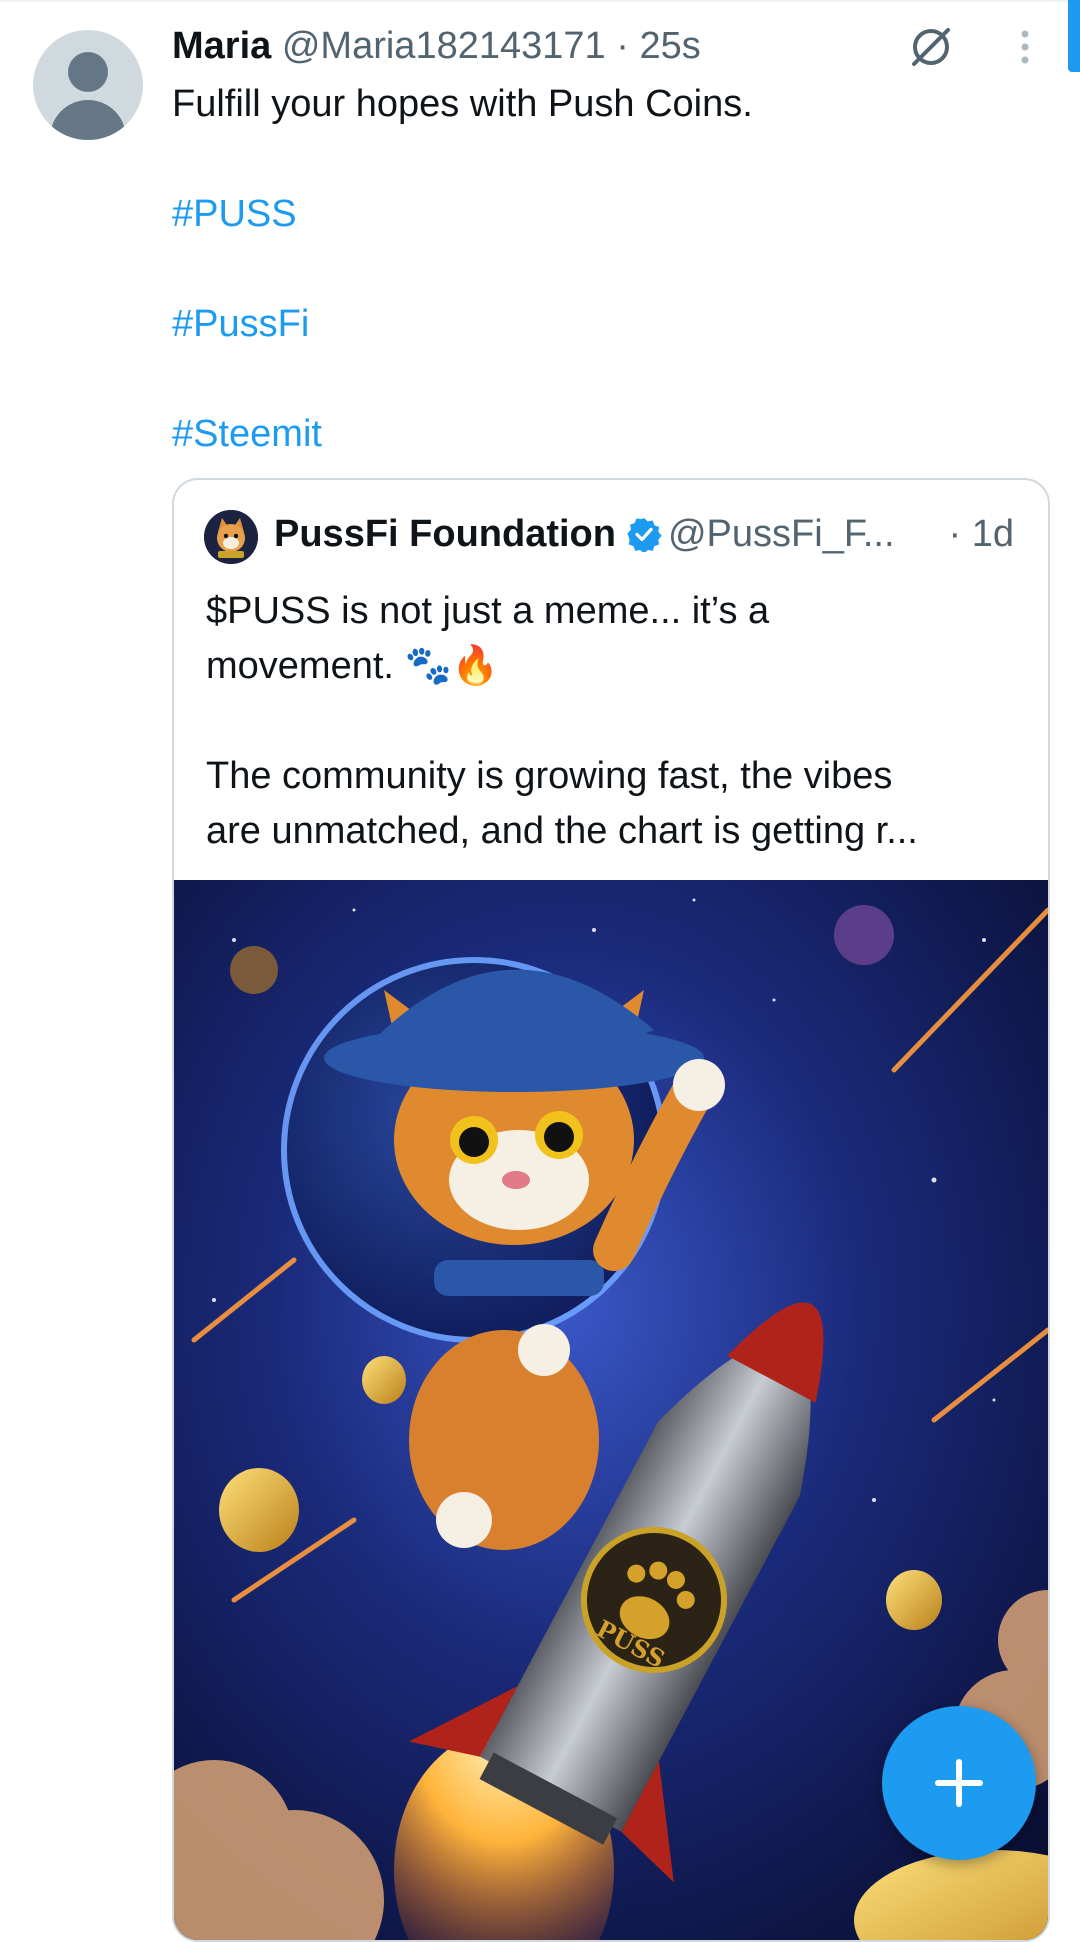  I want to click on scroll-indicator, so click(1074, 36).